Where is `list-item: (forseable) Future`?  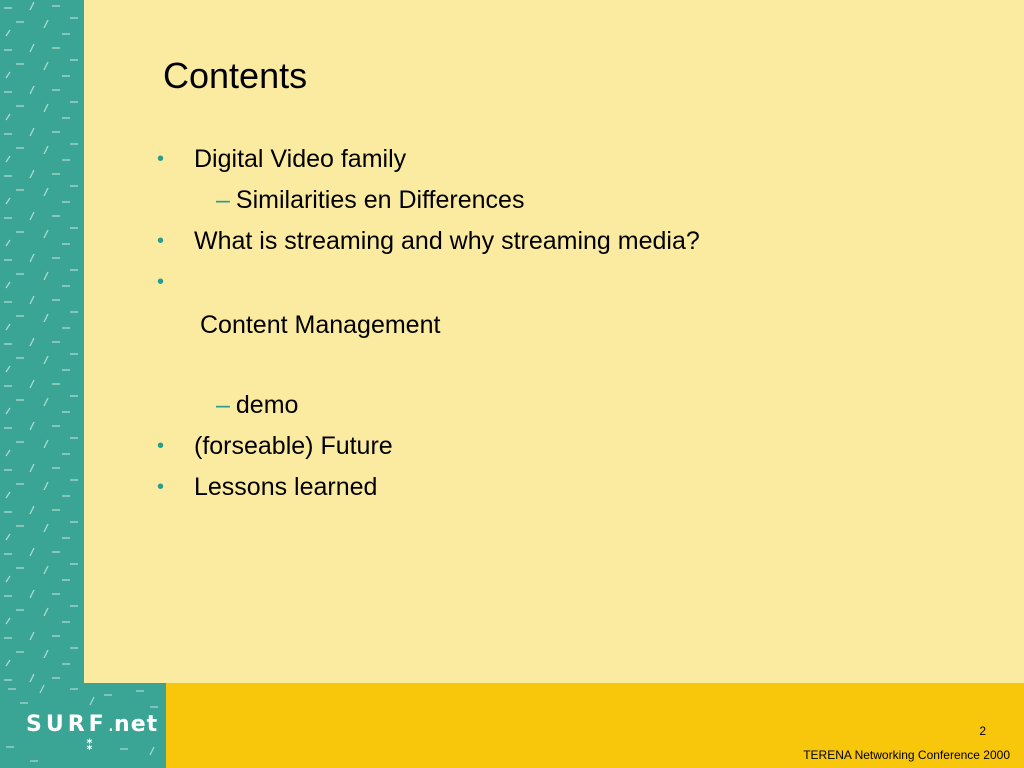
list-item: (forseable) Future is located at coordinates (293, 446).